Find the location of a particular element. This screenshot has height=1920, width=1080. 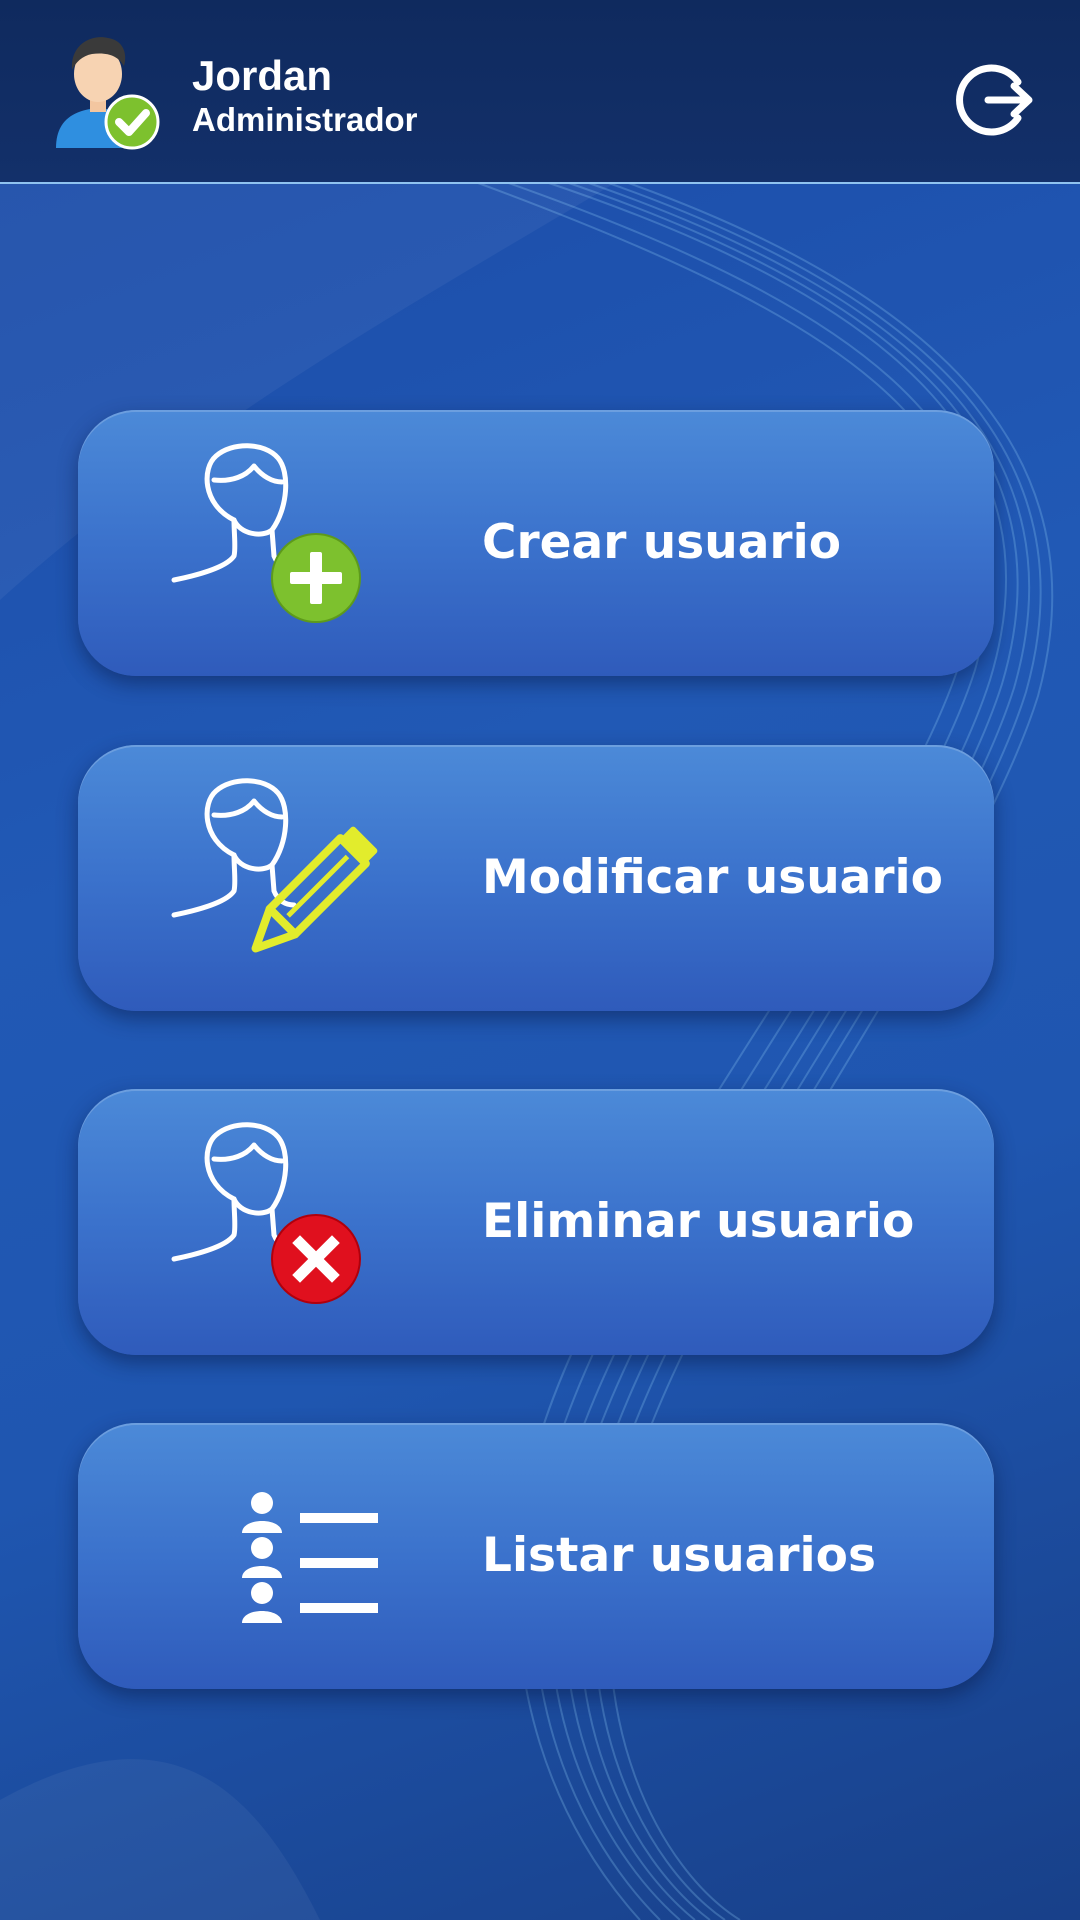

user-list-icon is located at coordinates (274, 1556).